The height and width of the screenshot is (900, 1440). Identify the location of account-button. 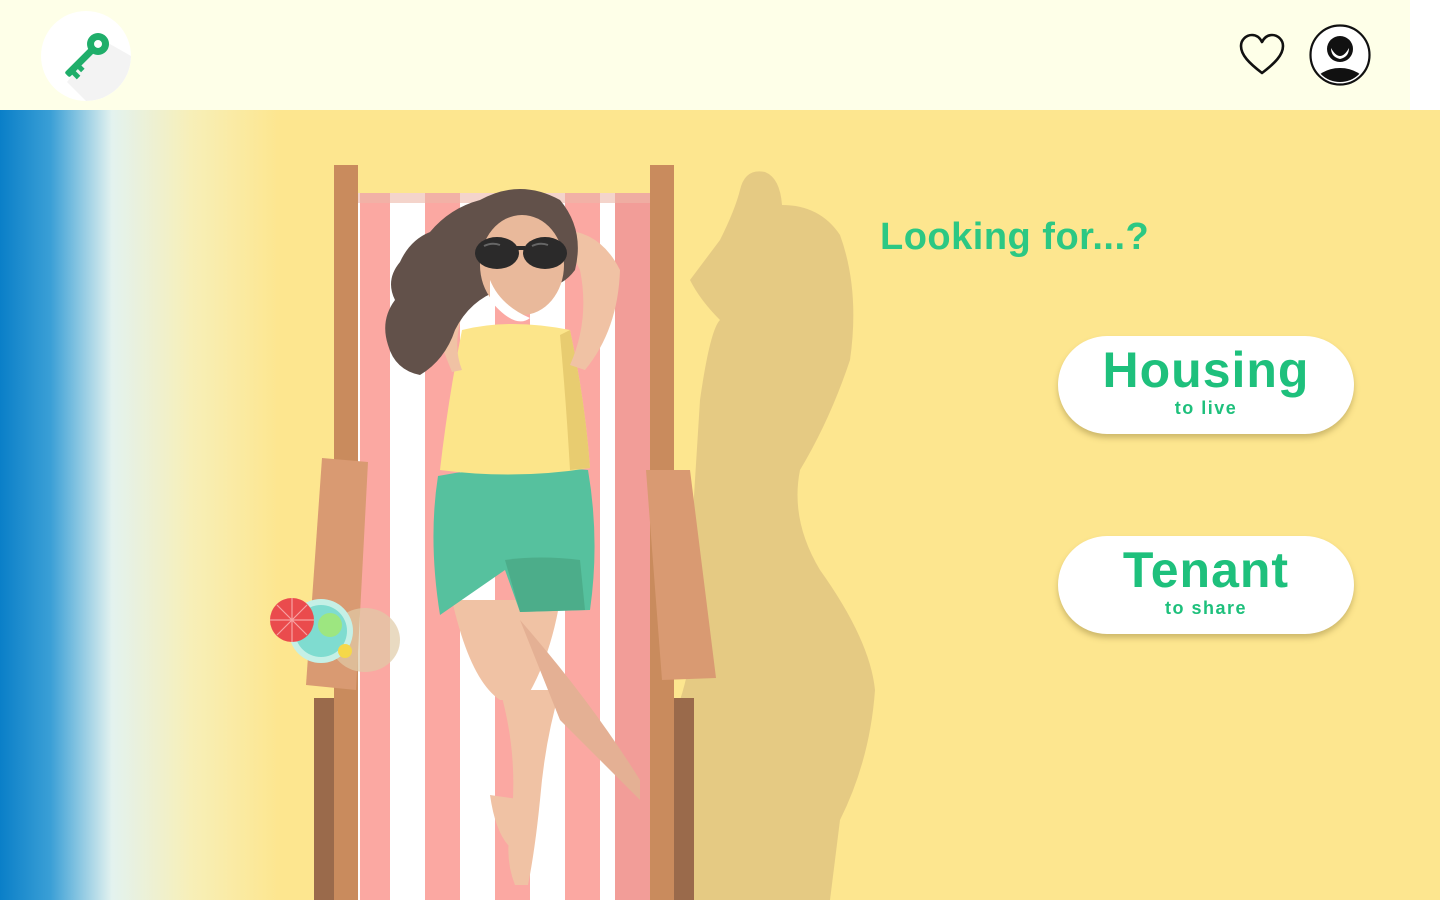
(1340, 55).